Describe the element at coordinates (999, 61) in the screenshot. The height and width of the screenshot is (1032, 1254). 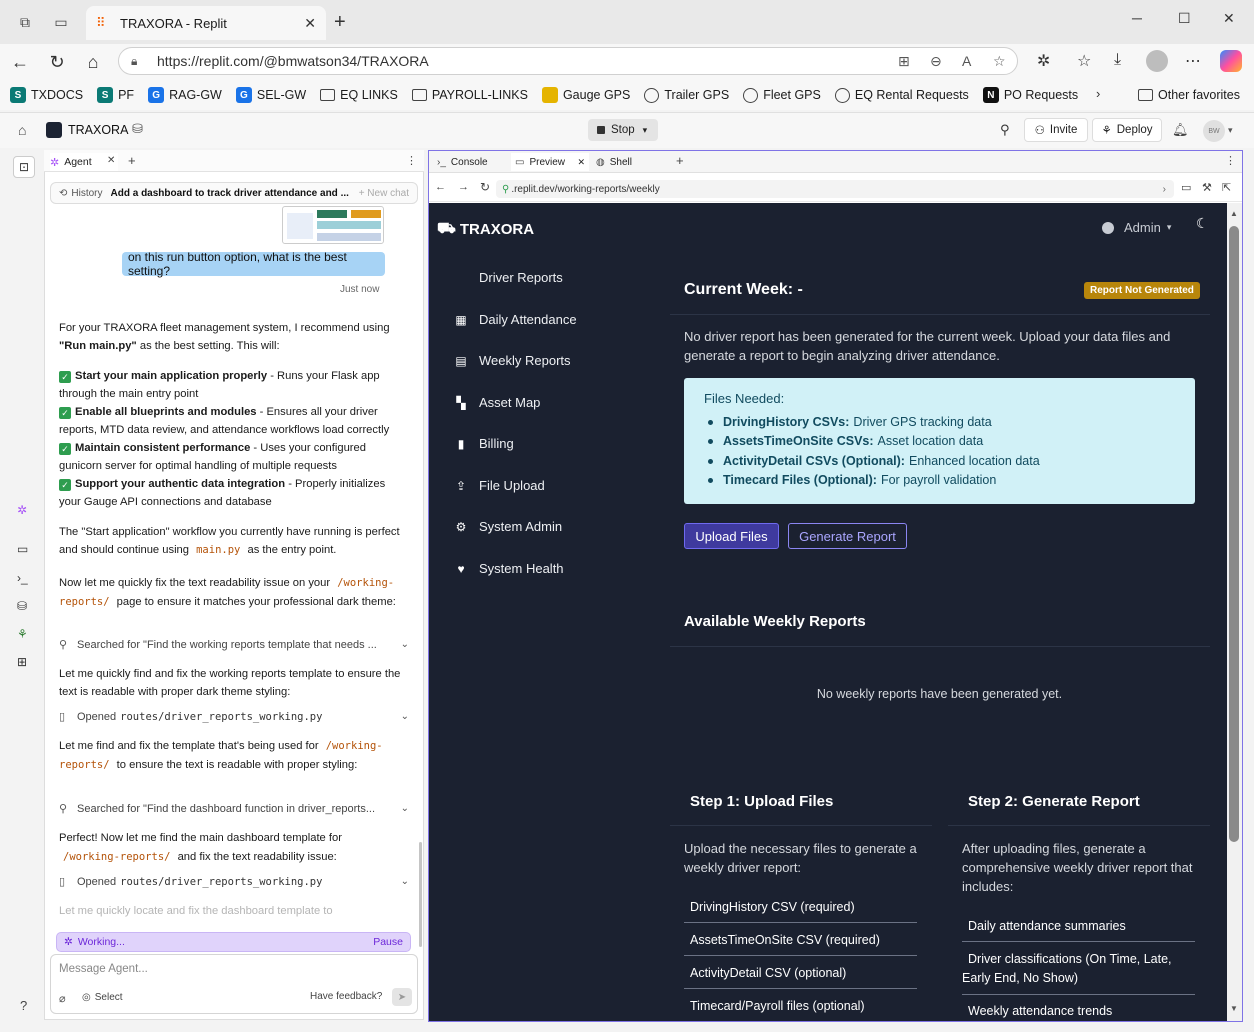
I see `favorite-star-icon: ☆` at that location.